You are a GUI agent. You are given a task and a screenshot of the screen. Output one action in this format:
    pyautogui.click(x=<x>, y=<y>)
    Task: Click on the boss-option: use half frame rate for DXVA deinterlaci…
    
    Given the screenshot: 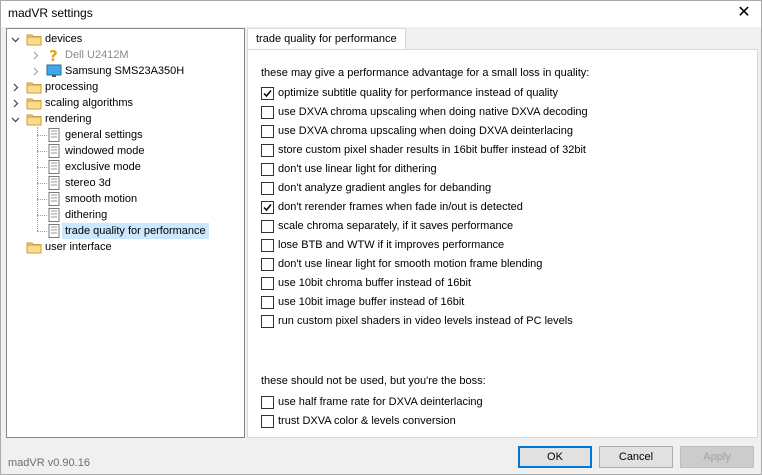 What is the action you would take?
    pyautogui.click(x=501, y=402)
    